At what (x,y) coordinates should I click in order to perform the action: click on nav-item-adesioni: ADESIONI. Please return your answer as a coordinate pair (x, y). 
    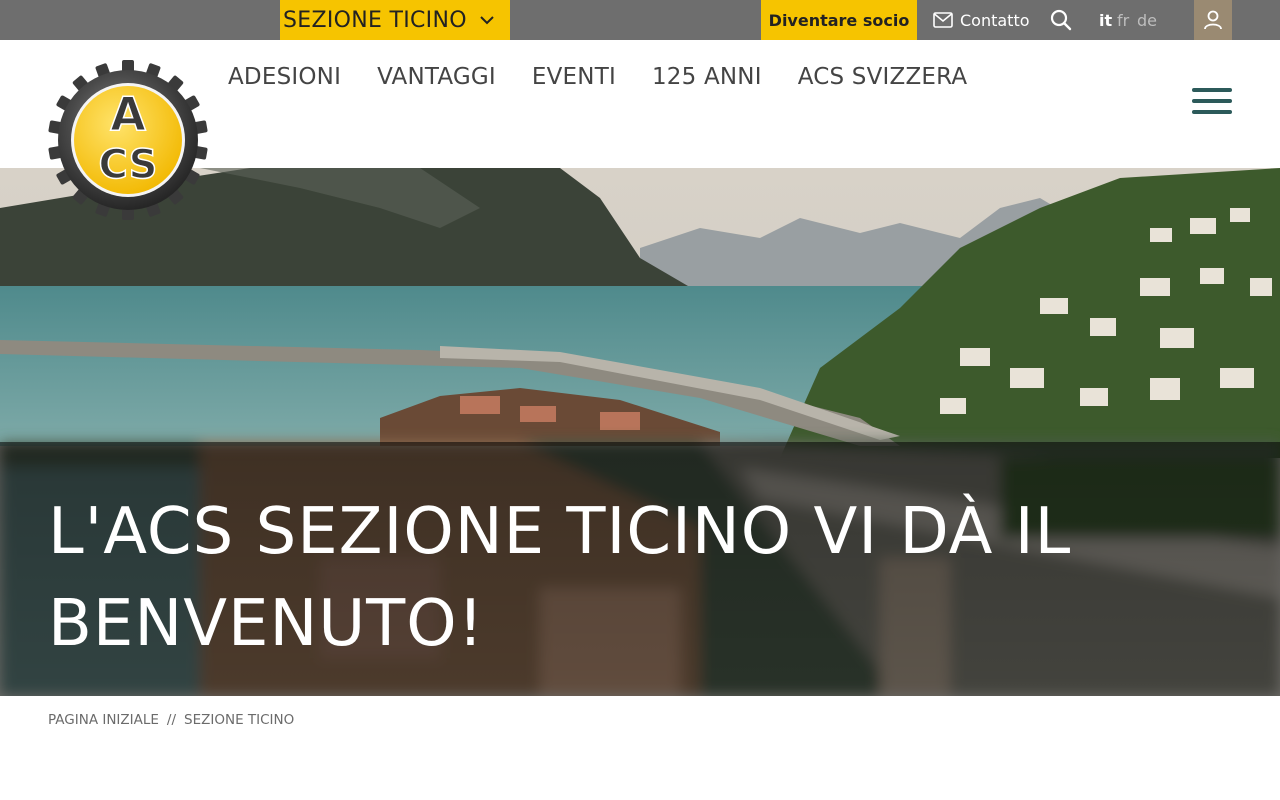
    Looking at the image, I should click on (284, 77).